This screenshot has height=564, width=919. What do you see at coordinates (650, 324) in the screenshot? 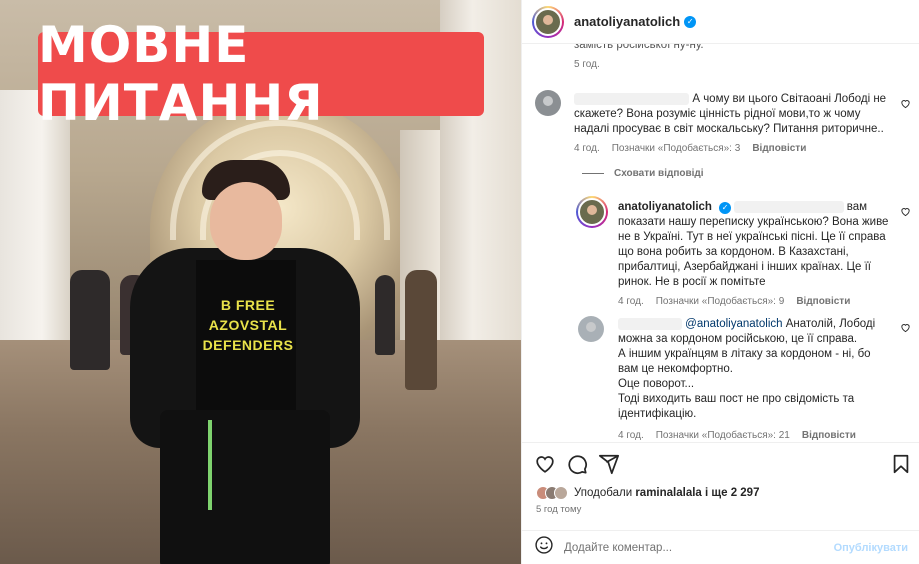
I see `reply-username-hidden: xxxxxxxxxx` at bounding box center [650, 324].